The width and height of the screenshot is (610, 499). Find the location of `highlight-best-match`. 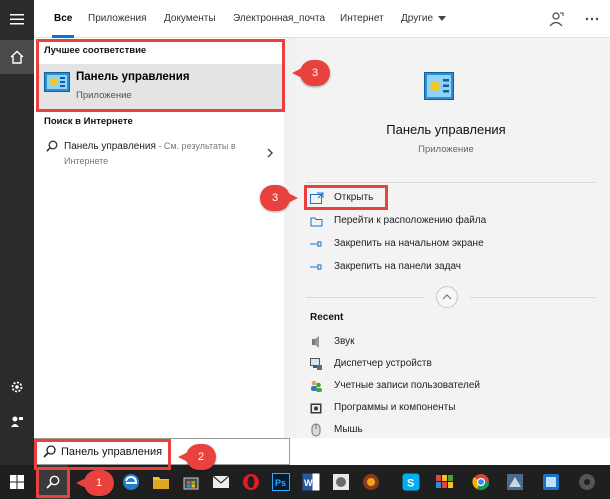

highlight-best-match is located at coordinates (160, 75).